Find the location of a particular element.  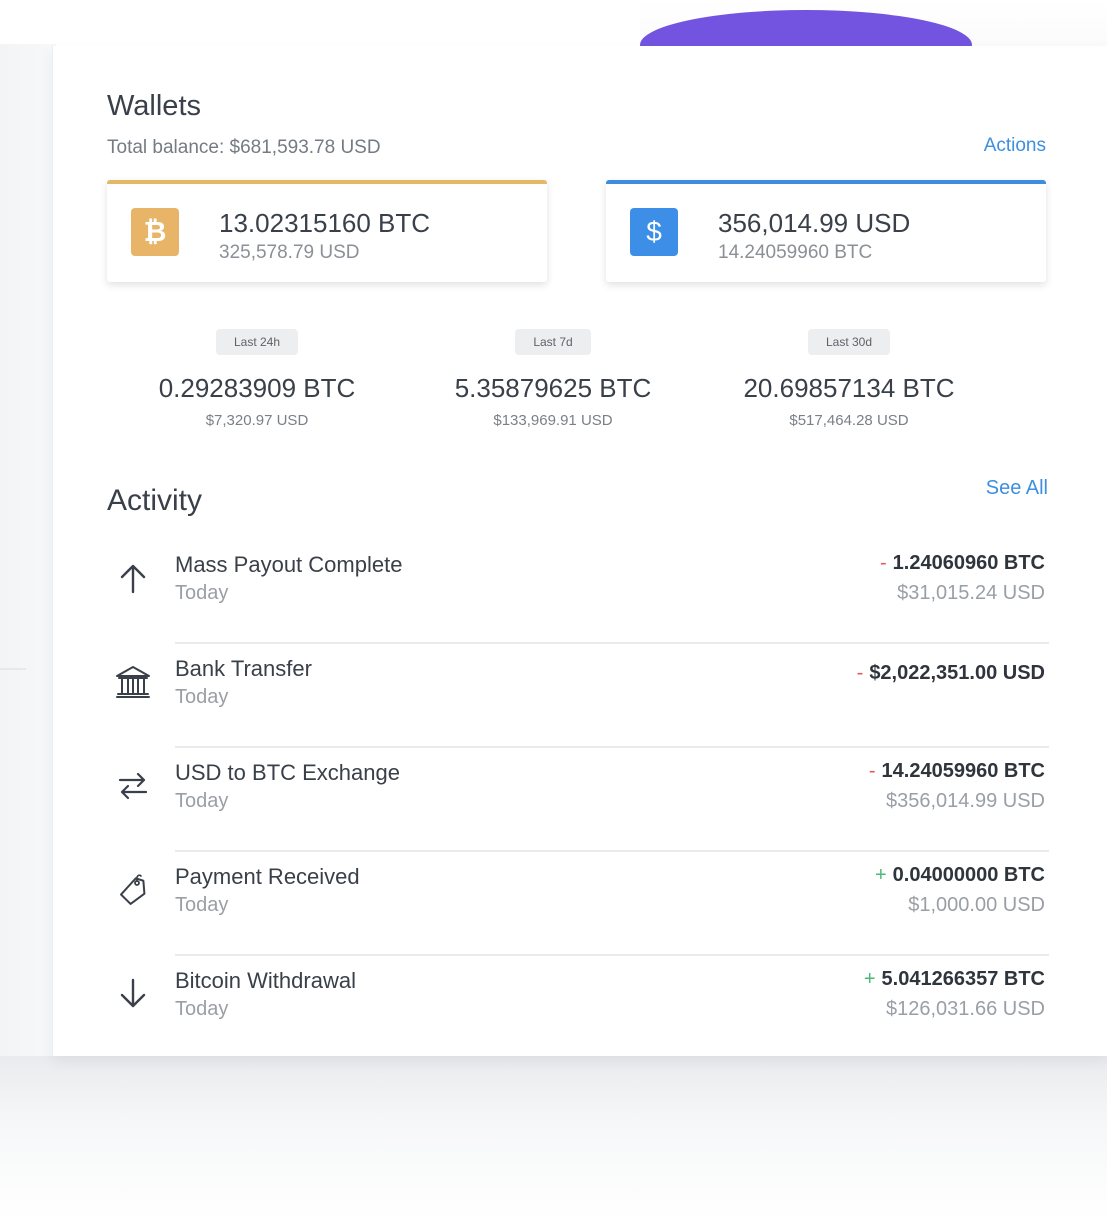

btc-wallet-card: ₿ 13.02315160 BTC 325,578.79 USD is located at coordinates (327, 231).